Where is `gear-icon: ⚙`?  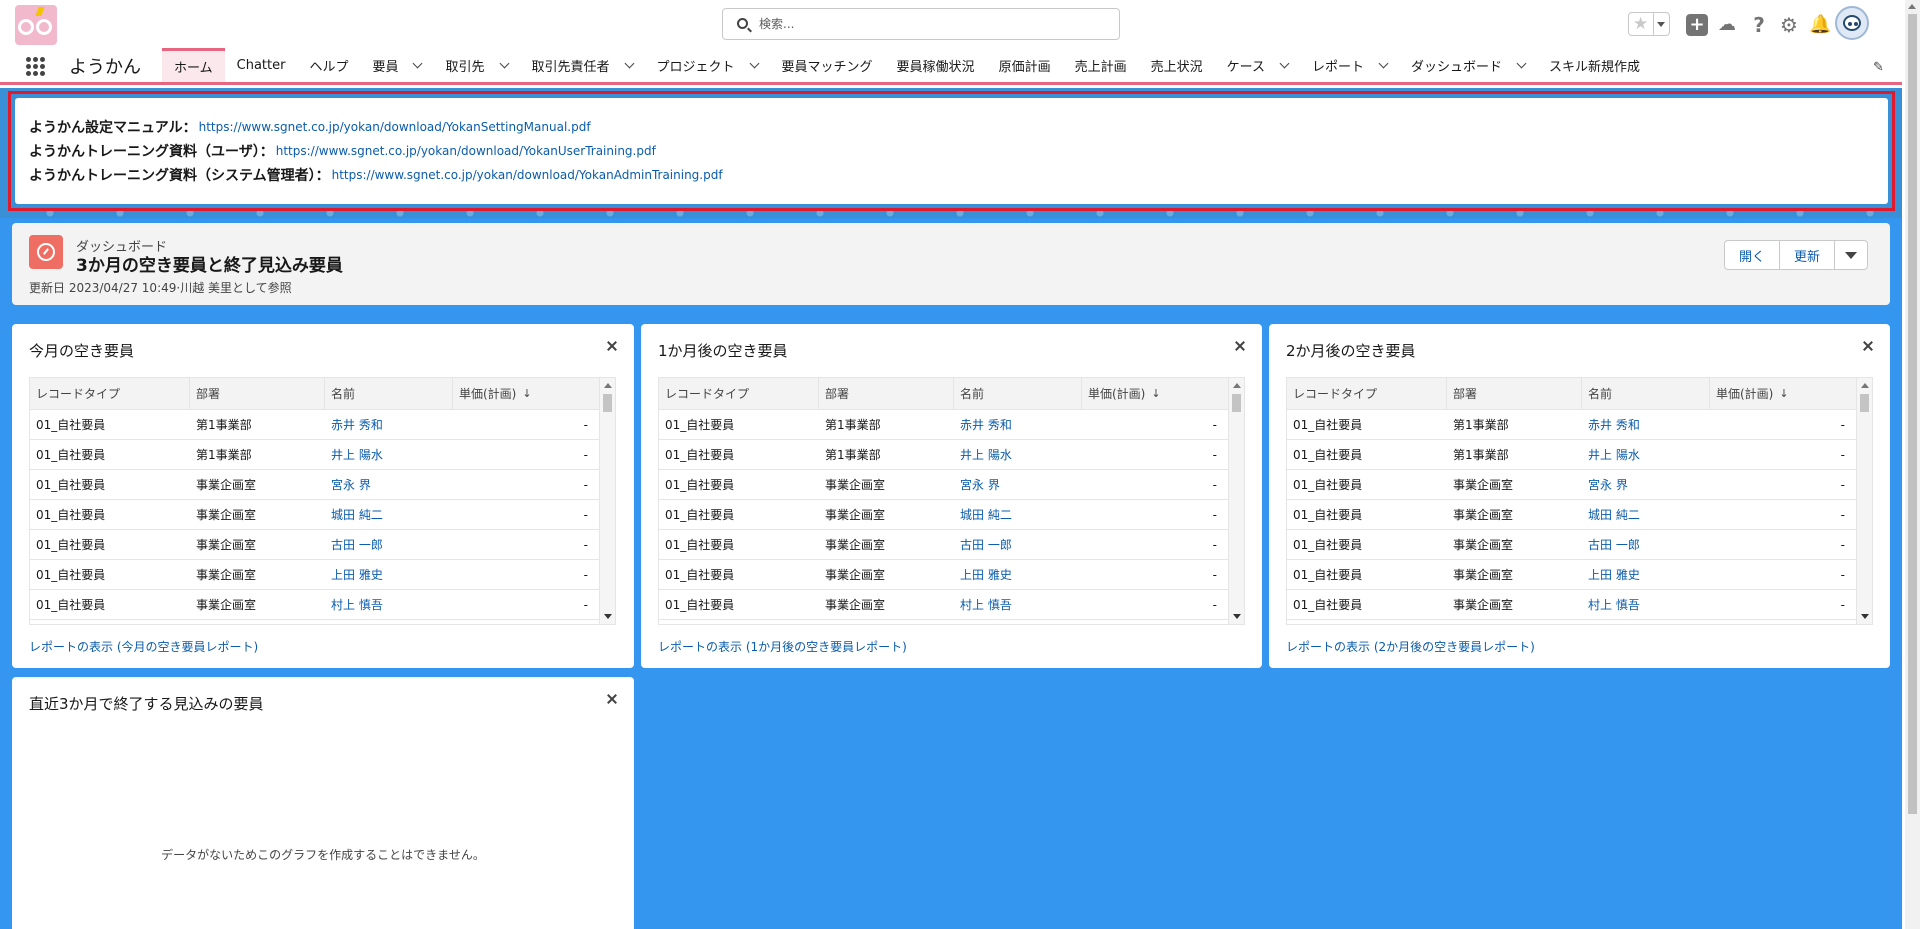
gear-icon: ⚙ is located at coordinates (1789, 25).